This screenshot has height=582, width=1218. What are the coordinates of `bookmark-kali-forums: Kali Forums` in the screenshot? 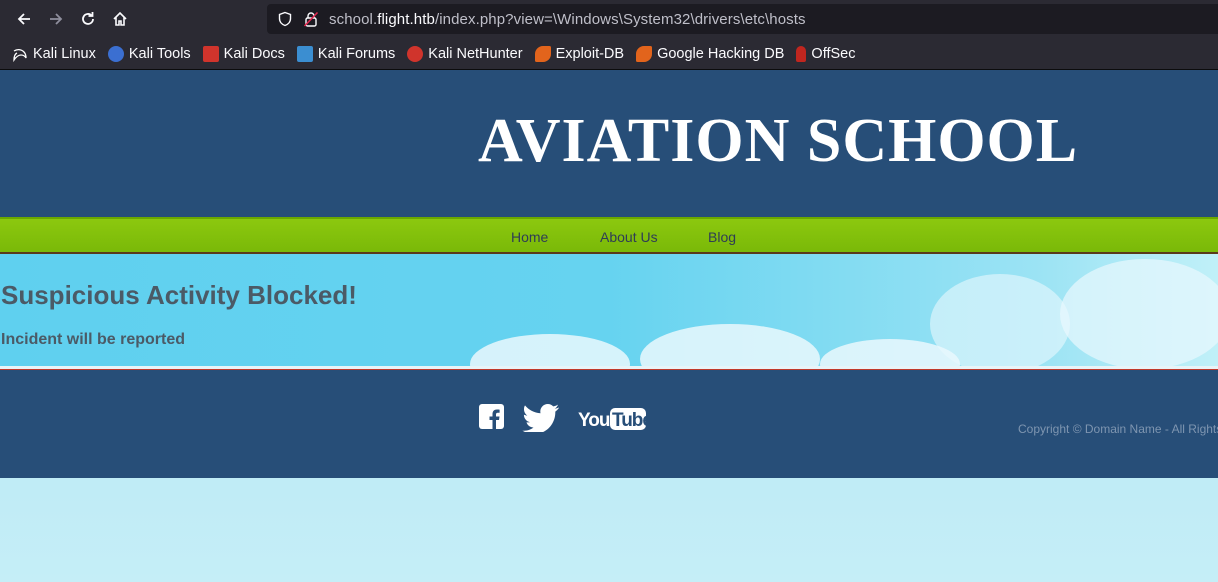 It's located at (346, 53).